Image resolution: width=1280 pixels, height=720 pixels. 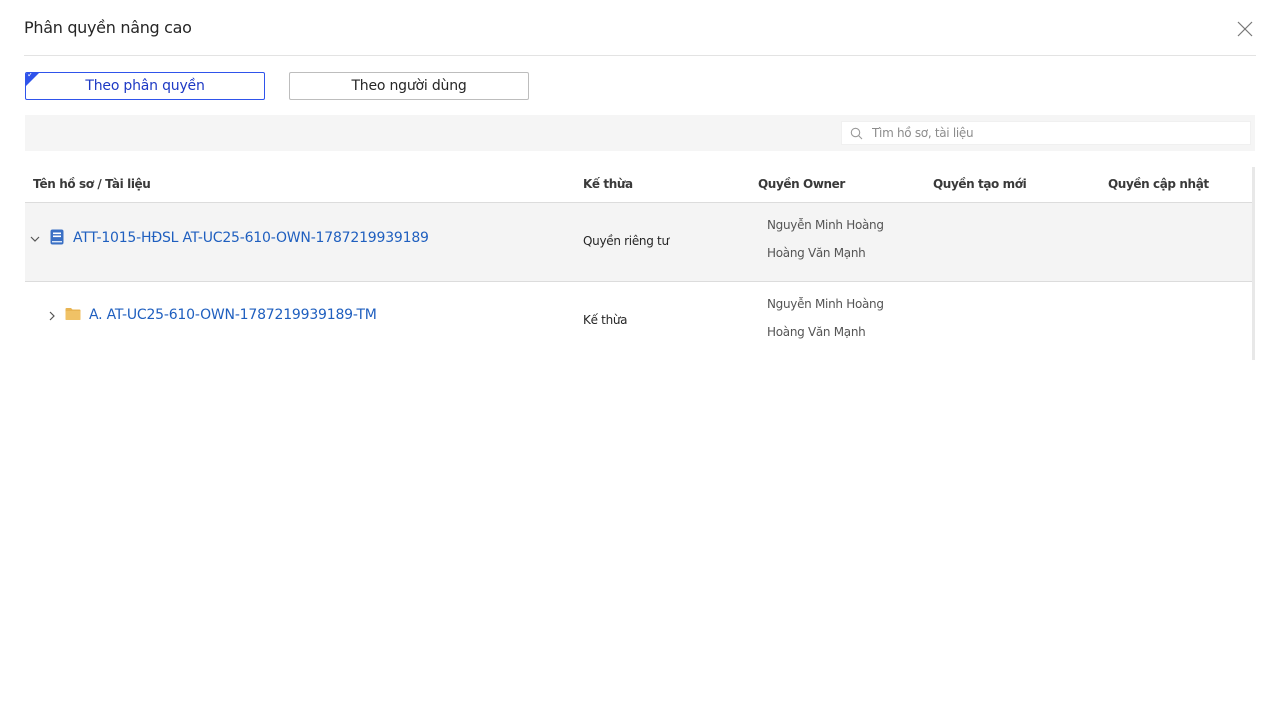 What do you see at coordinates (52, 316) in the screenshot?
I see `chevron-right-icon` at bounding box center [52, 316].